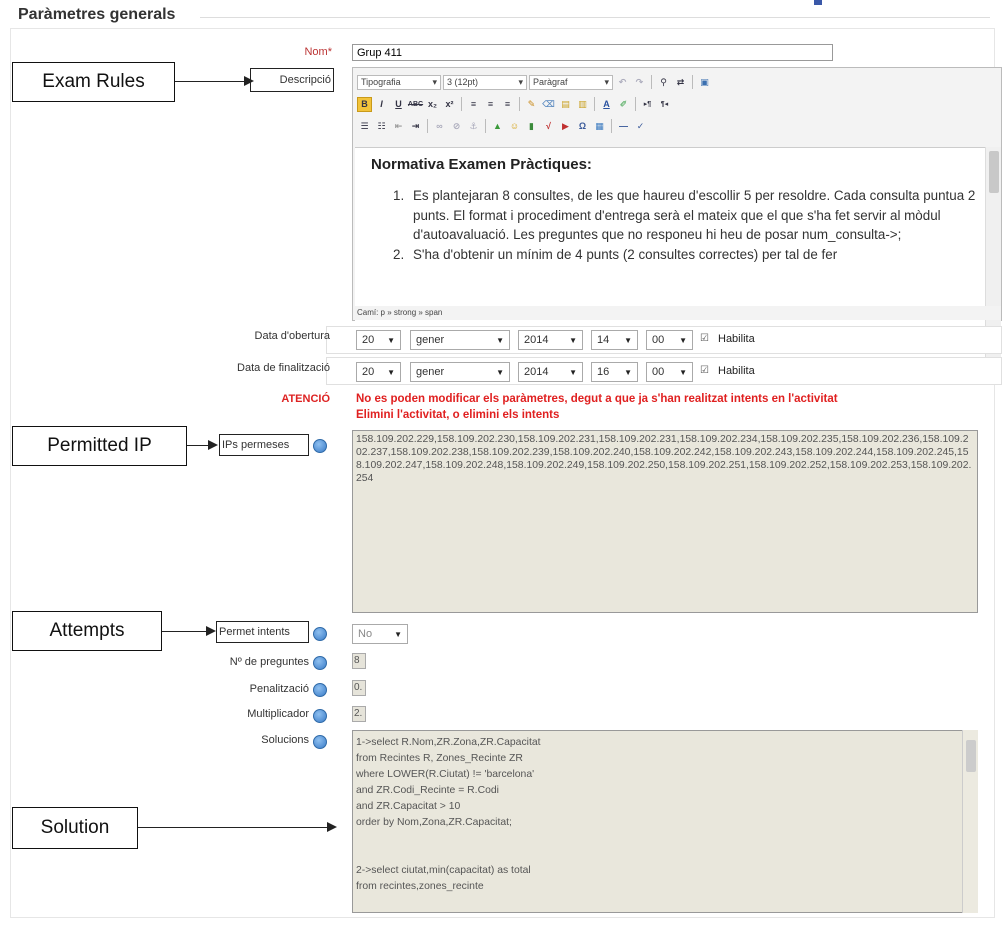 The image size is (1002, 927). I want to click on editor-heading: Normativa Examen Pràctiques:, so click(481, 164).